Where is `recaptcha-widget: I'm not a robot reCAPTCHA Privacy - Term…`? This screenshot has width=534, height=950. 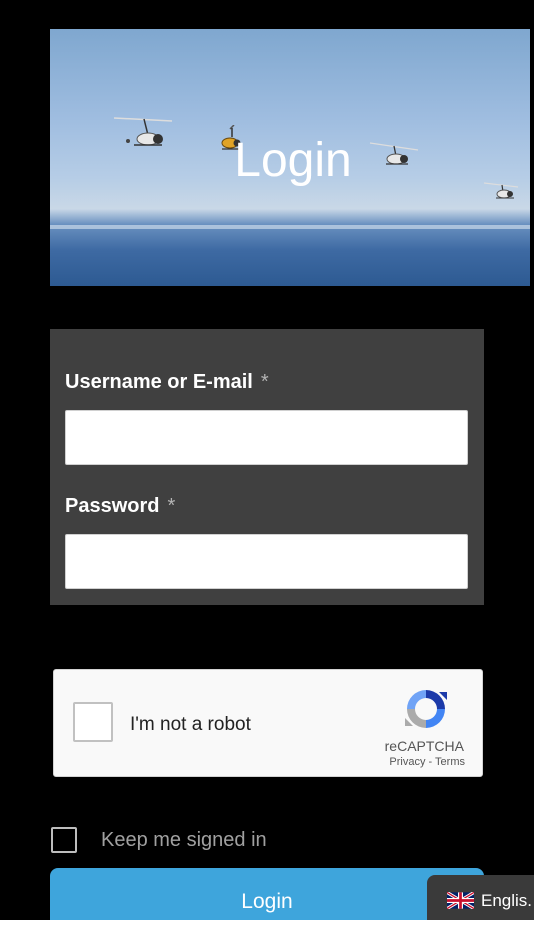 recaptcha-widget: I'm not a robot reCAPTCHA Privacy - Term… is located at coordinates (268, 723).